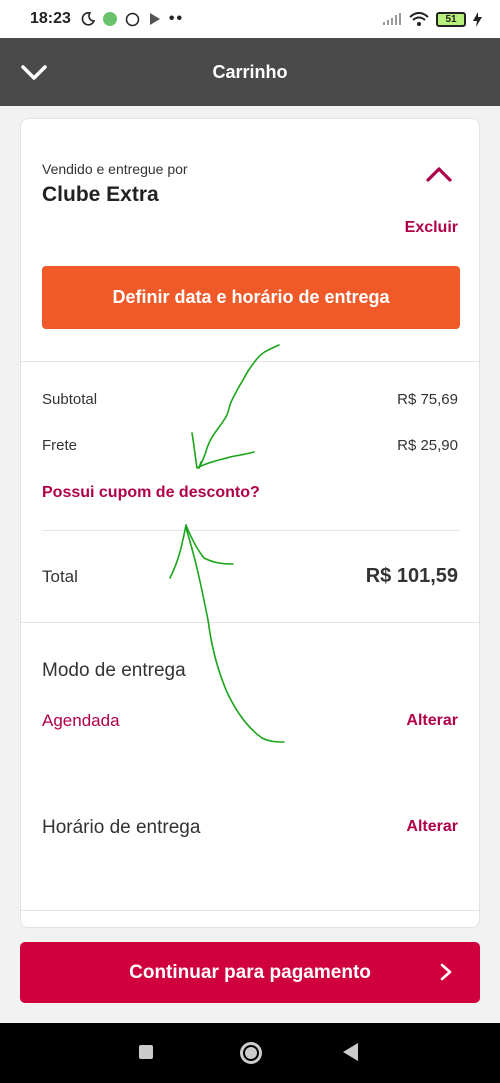  Describe the element at coordinates (439, 174) in the screenshot. I see `chevron-up-icon` at that location.